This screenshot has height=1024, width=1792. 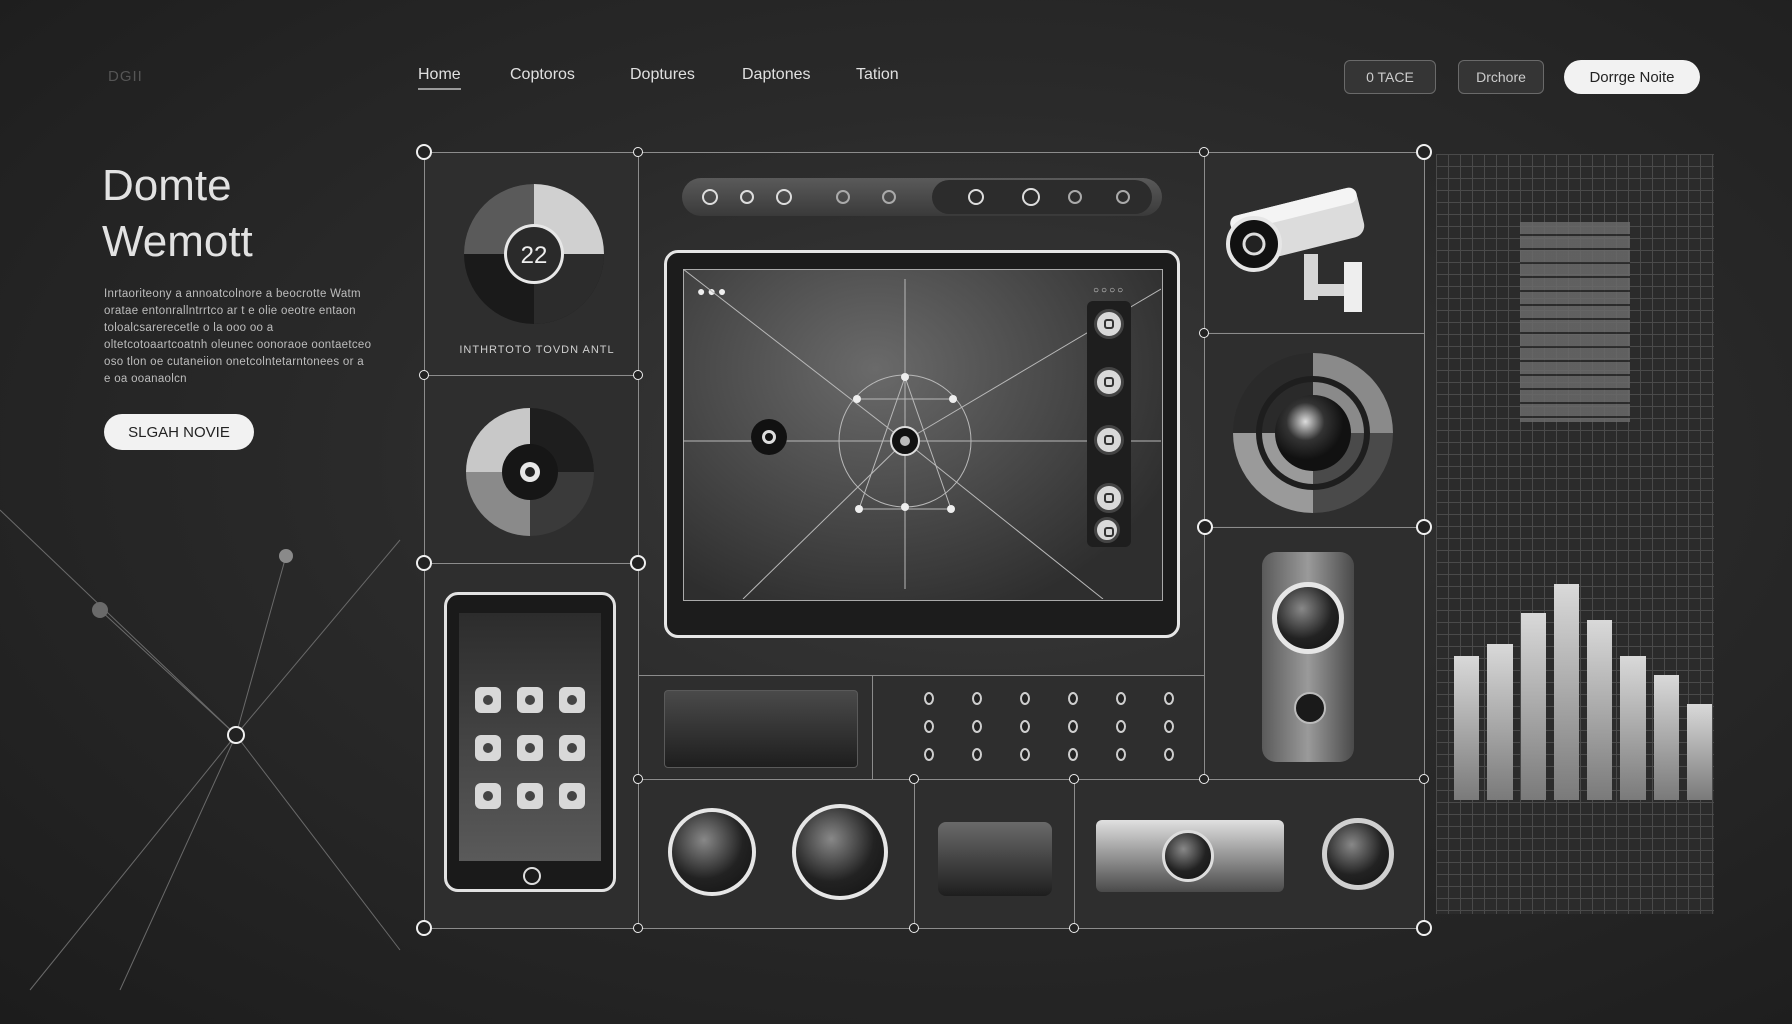 I want to click on network-decoration, so click(x=200, y=750).